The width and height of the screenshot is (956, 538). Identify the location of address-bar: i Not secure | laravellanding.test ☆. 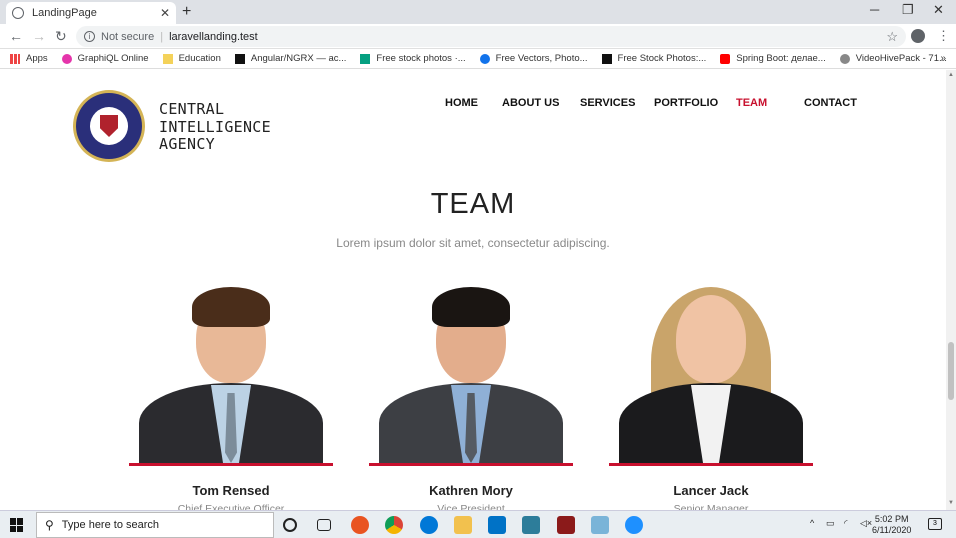
(491, 36).